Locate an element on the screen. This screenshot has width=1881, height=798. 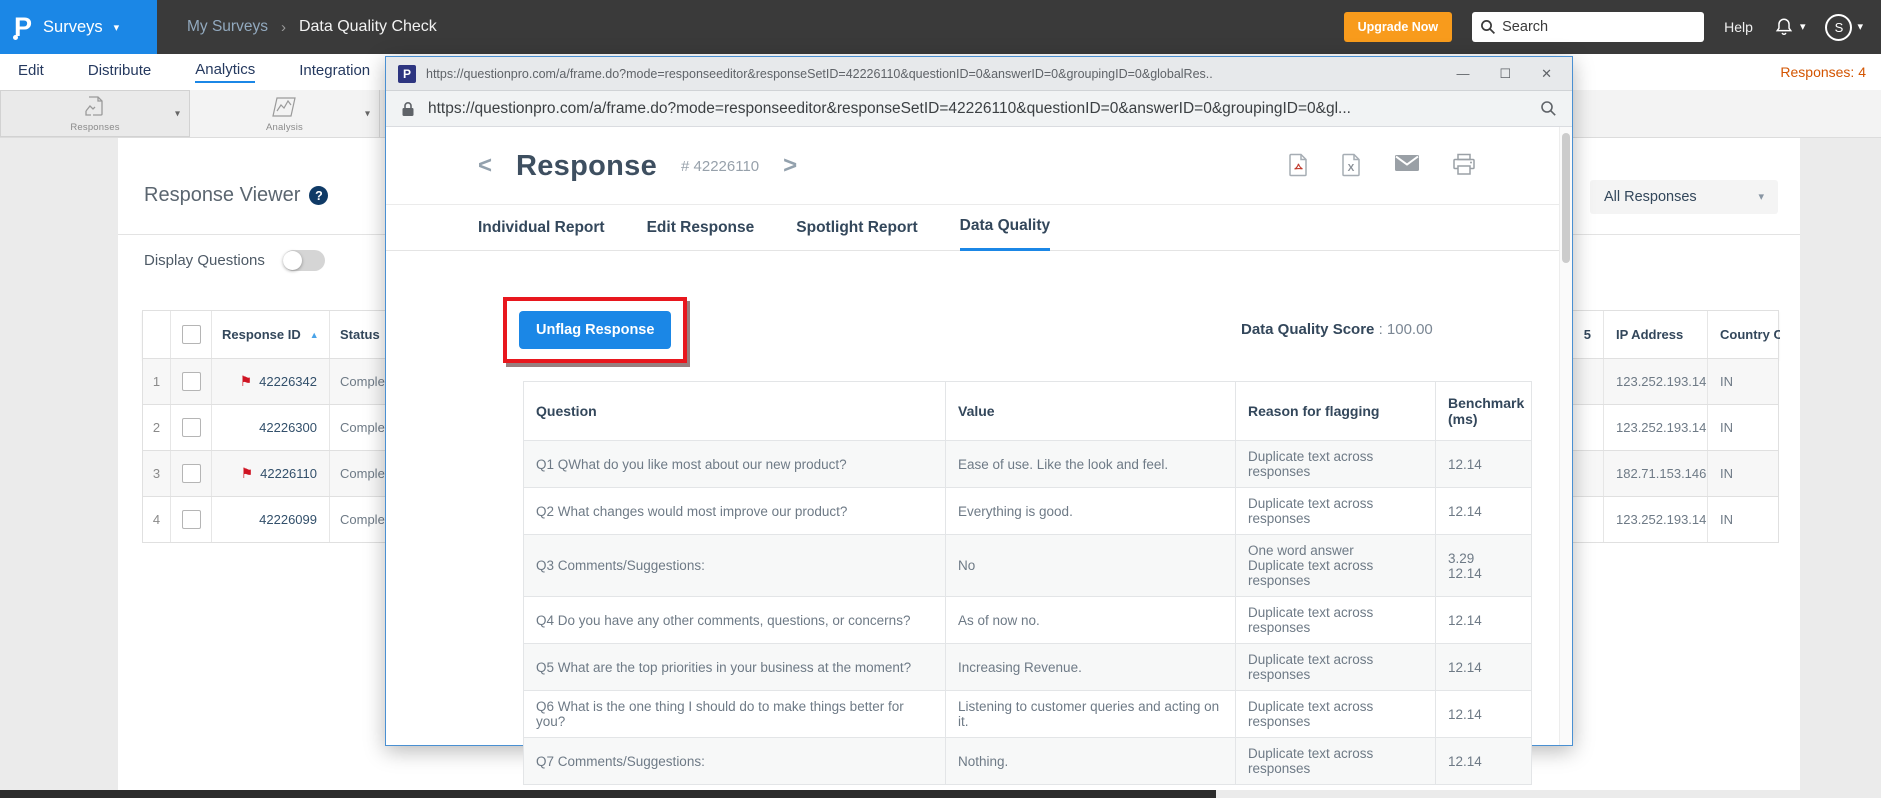
country-code-header: Country Code is located at coordinates (1744, 334).